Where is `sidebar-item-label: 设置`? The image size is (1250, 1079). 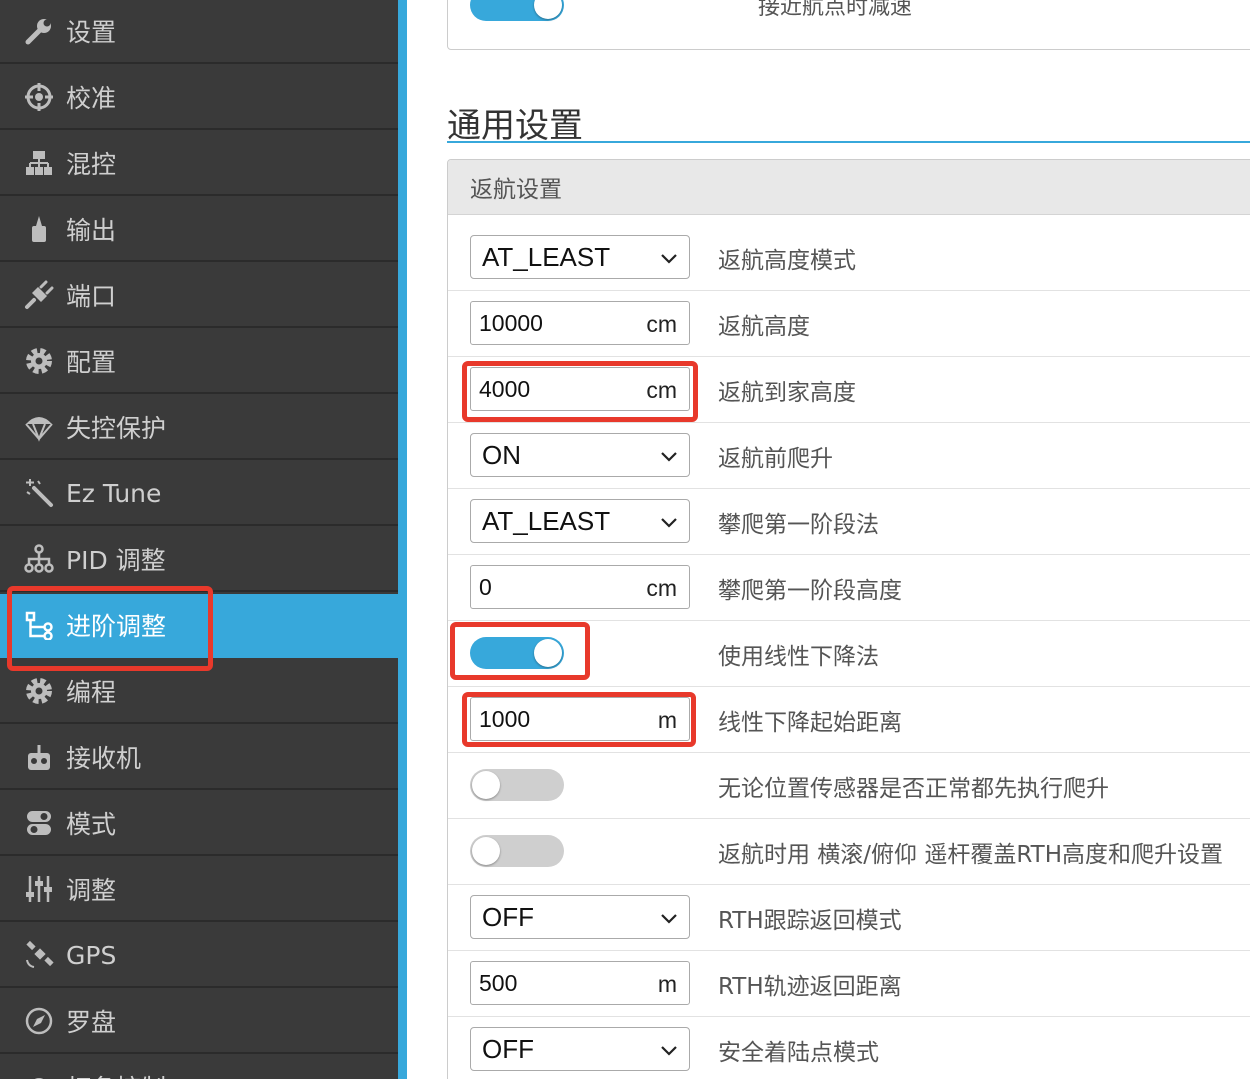 sidebar-item-label: 设置 is located at coordinates (91, 32).